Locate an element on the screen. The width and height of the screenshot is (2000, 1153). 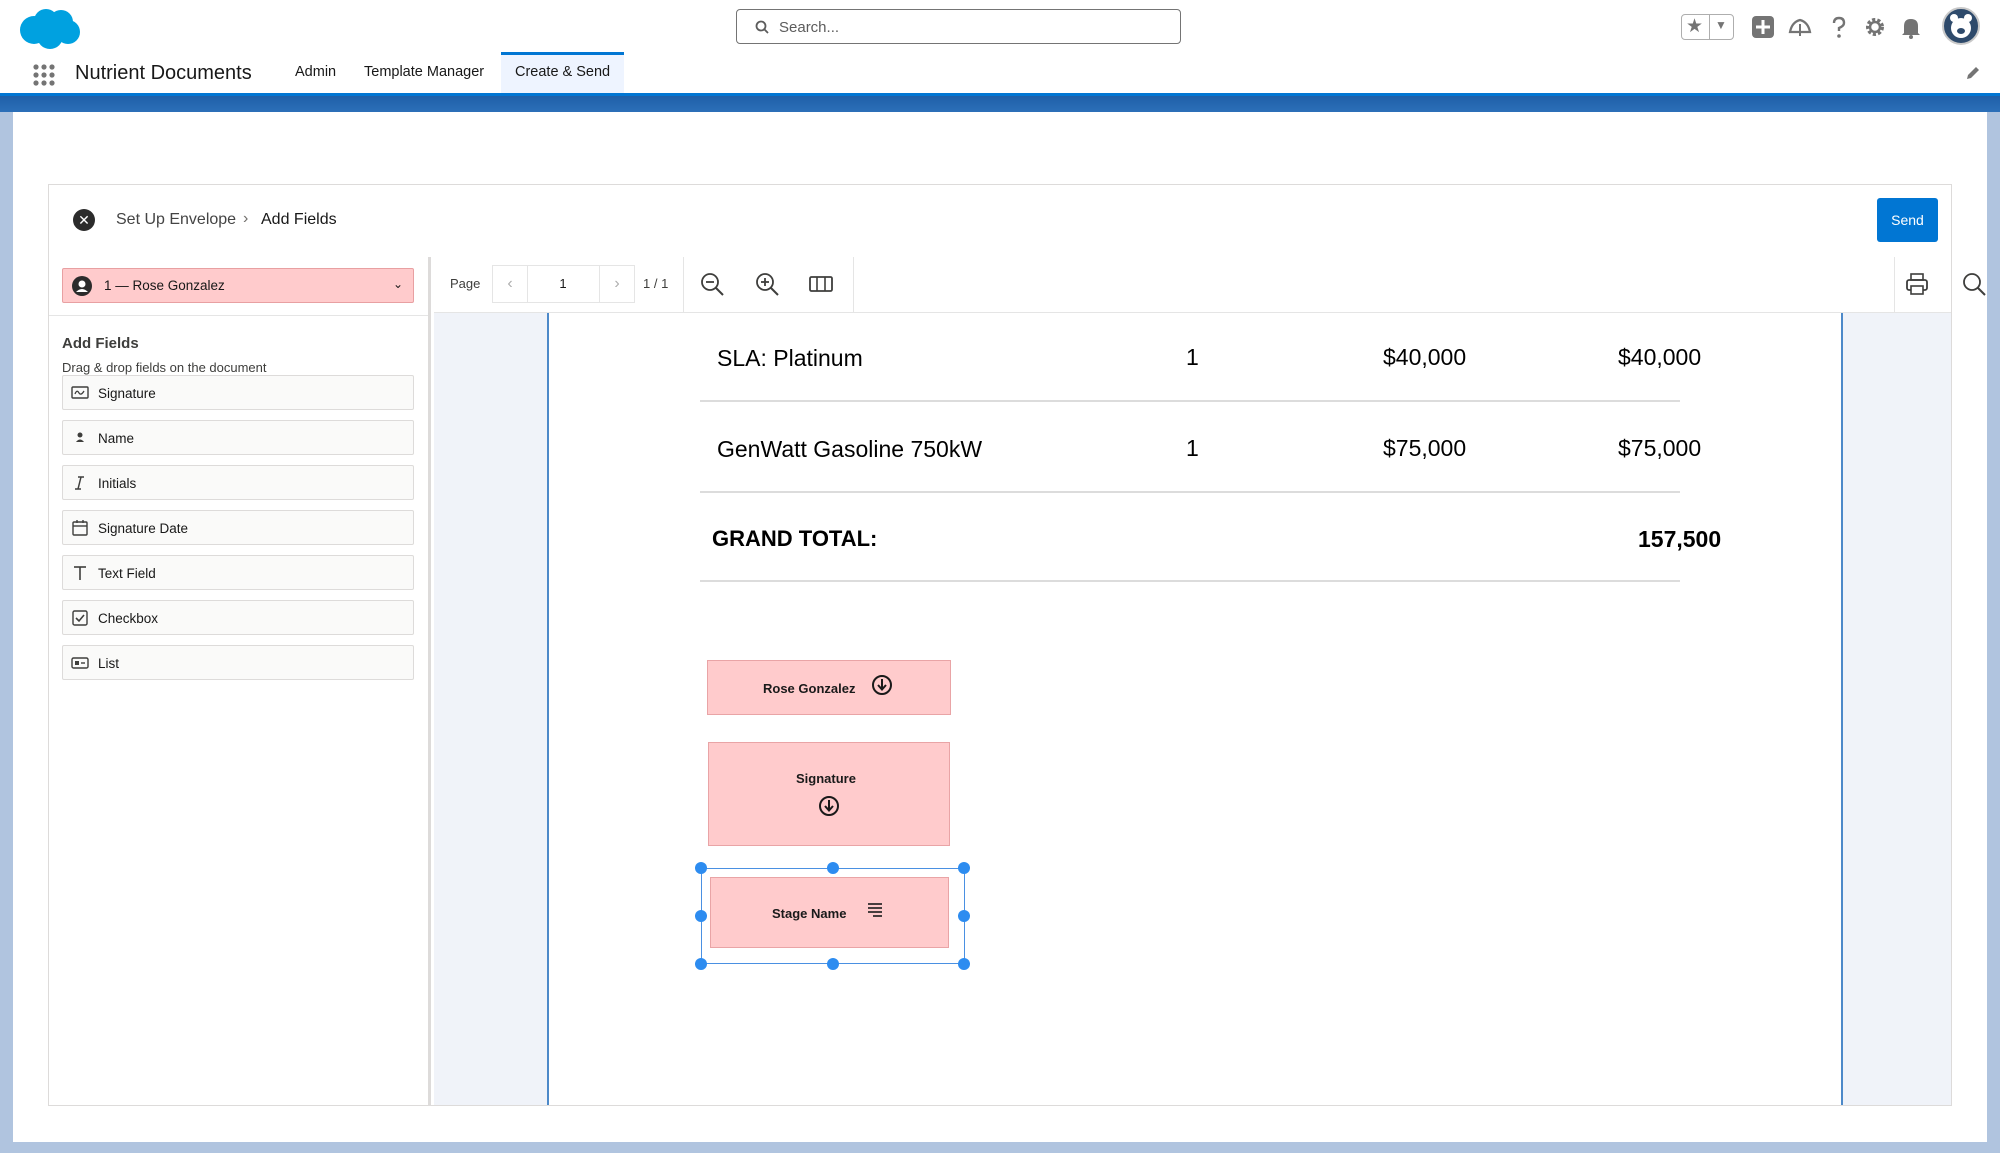
search-icon is located at coordinates (762, 27).